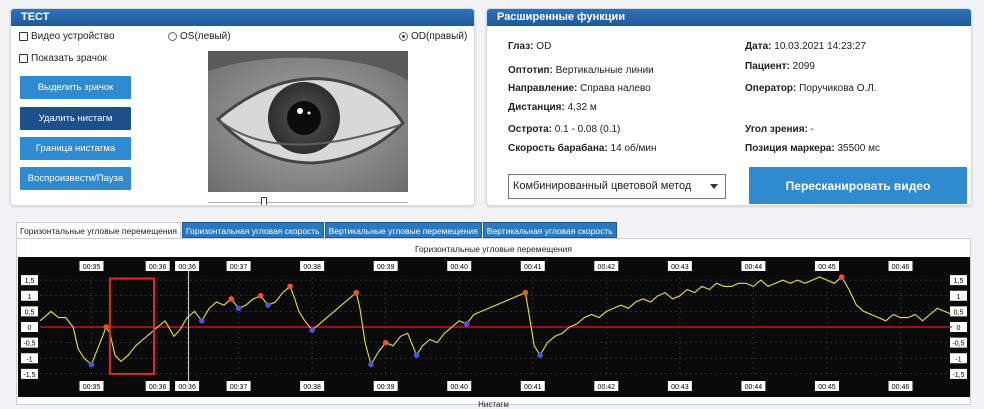 This screenshot has height=409, width=984. Describe the element at coordinates (172, 36) in the screenshot. I see `radio-os-circle` at that location.